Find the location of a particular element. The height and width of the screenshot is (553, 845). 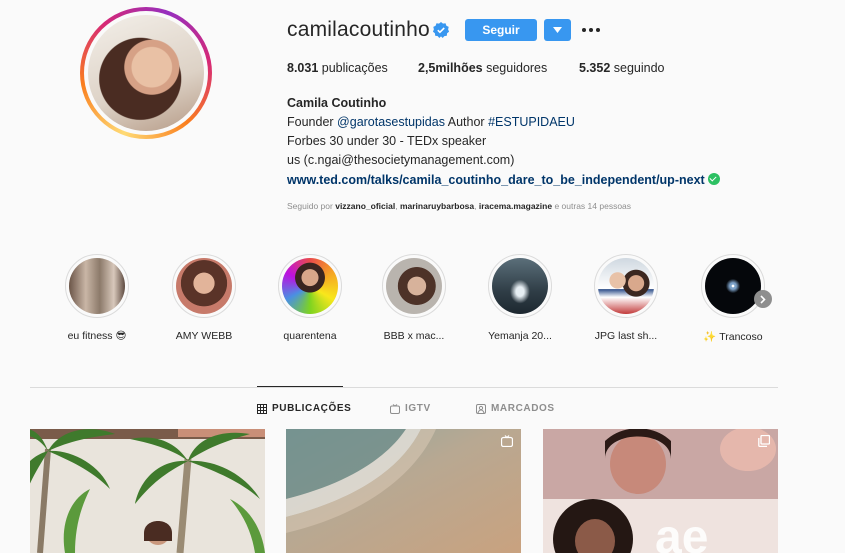

highlight-label: eu fitness 😎 is located at coordinates (97, 336).